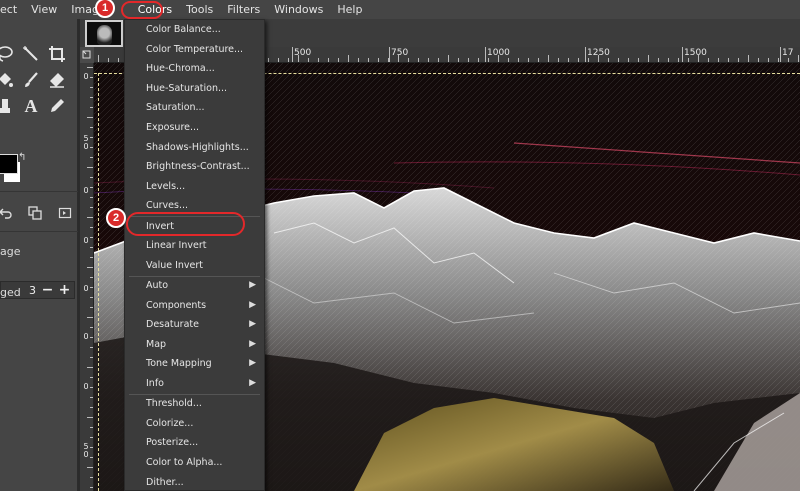 This screenshot has height=491, width=800. Describe the element at coordinates (199, 9) in the screenshot. I see `menu-tools: Tools` at that location.